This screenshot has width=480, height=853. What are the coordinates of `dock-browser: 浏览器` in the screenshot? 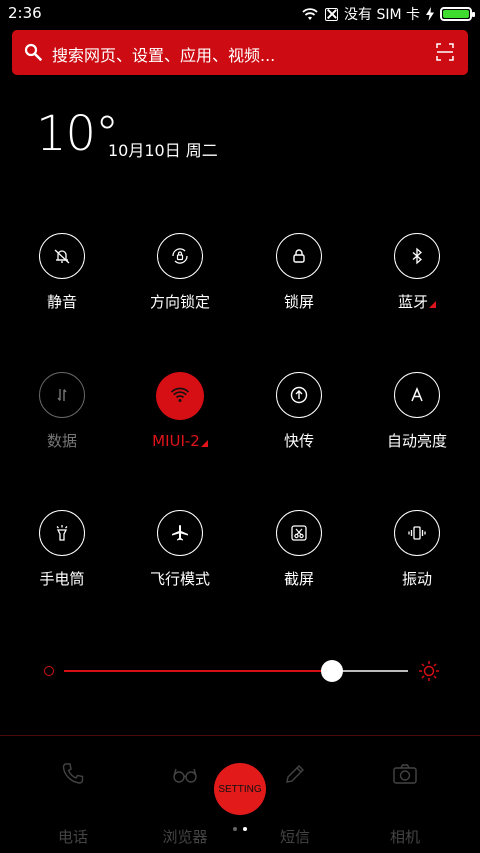 It's located at (185, 803).